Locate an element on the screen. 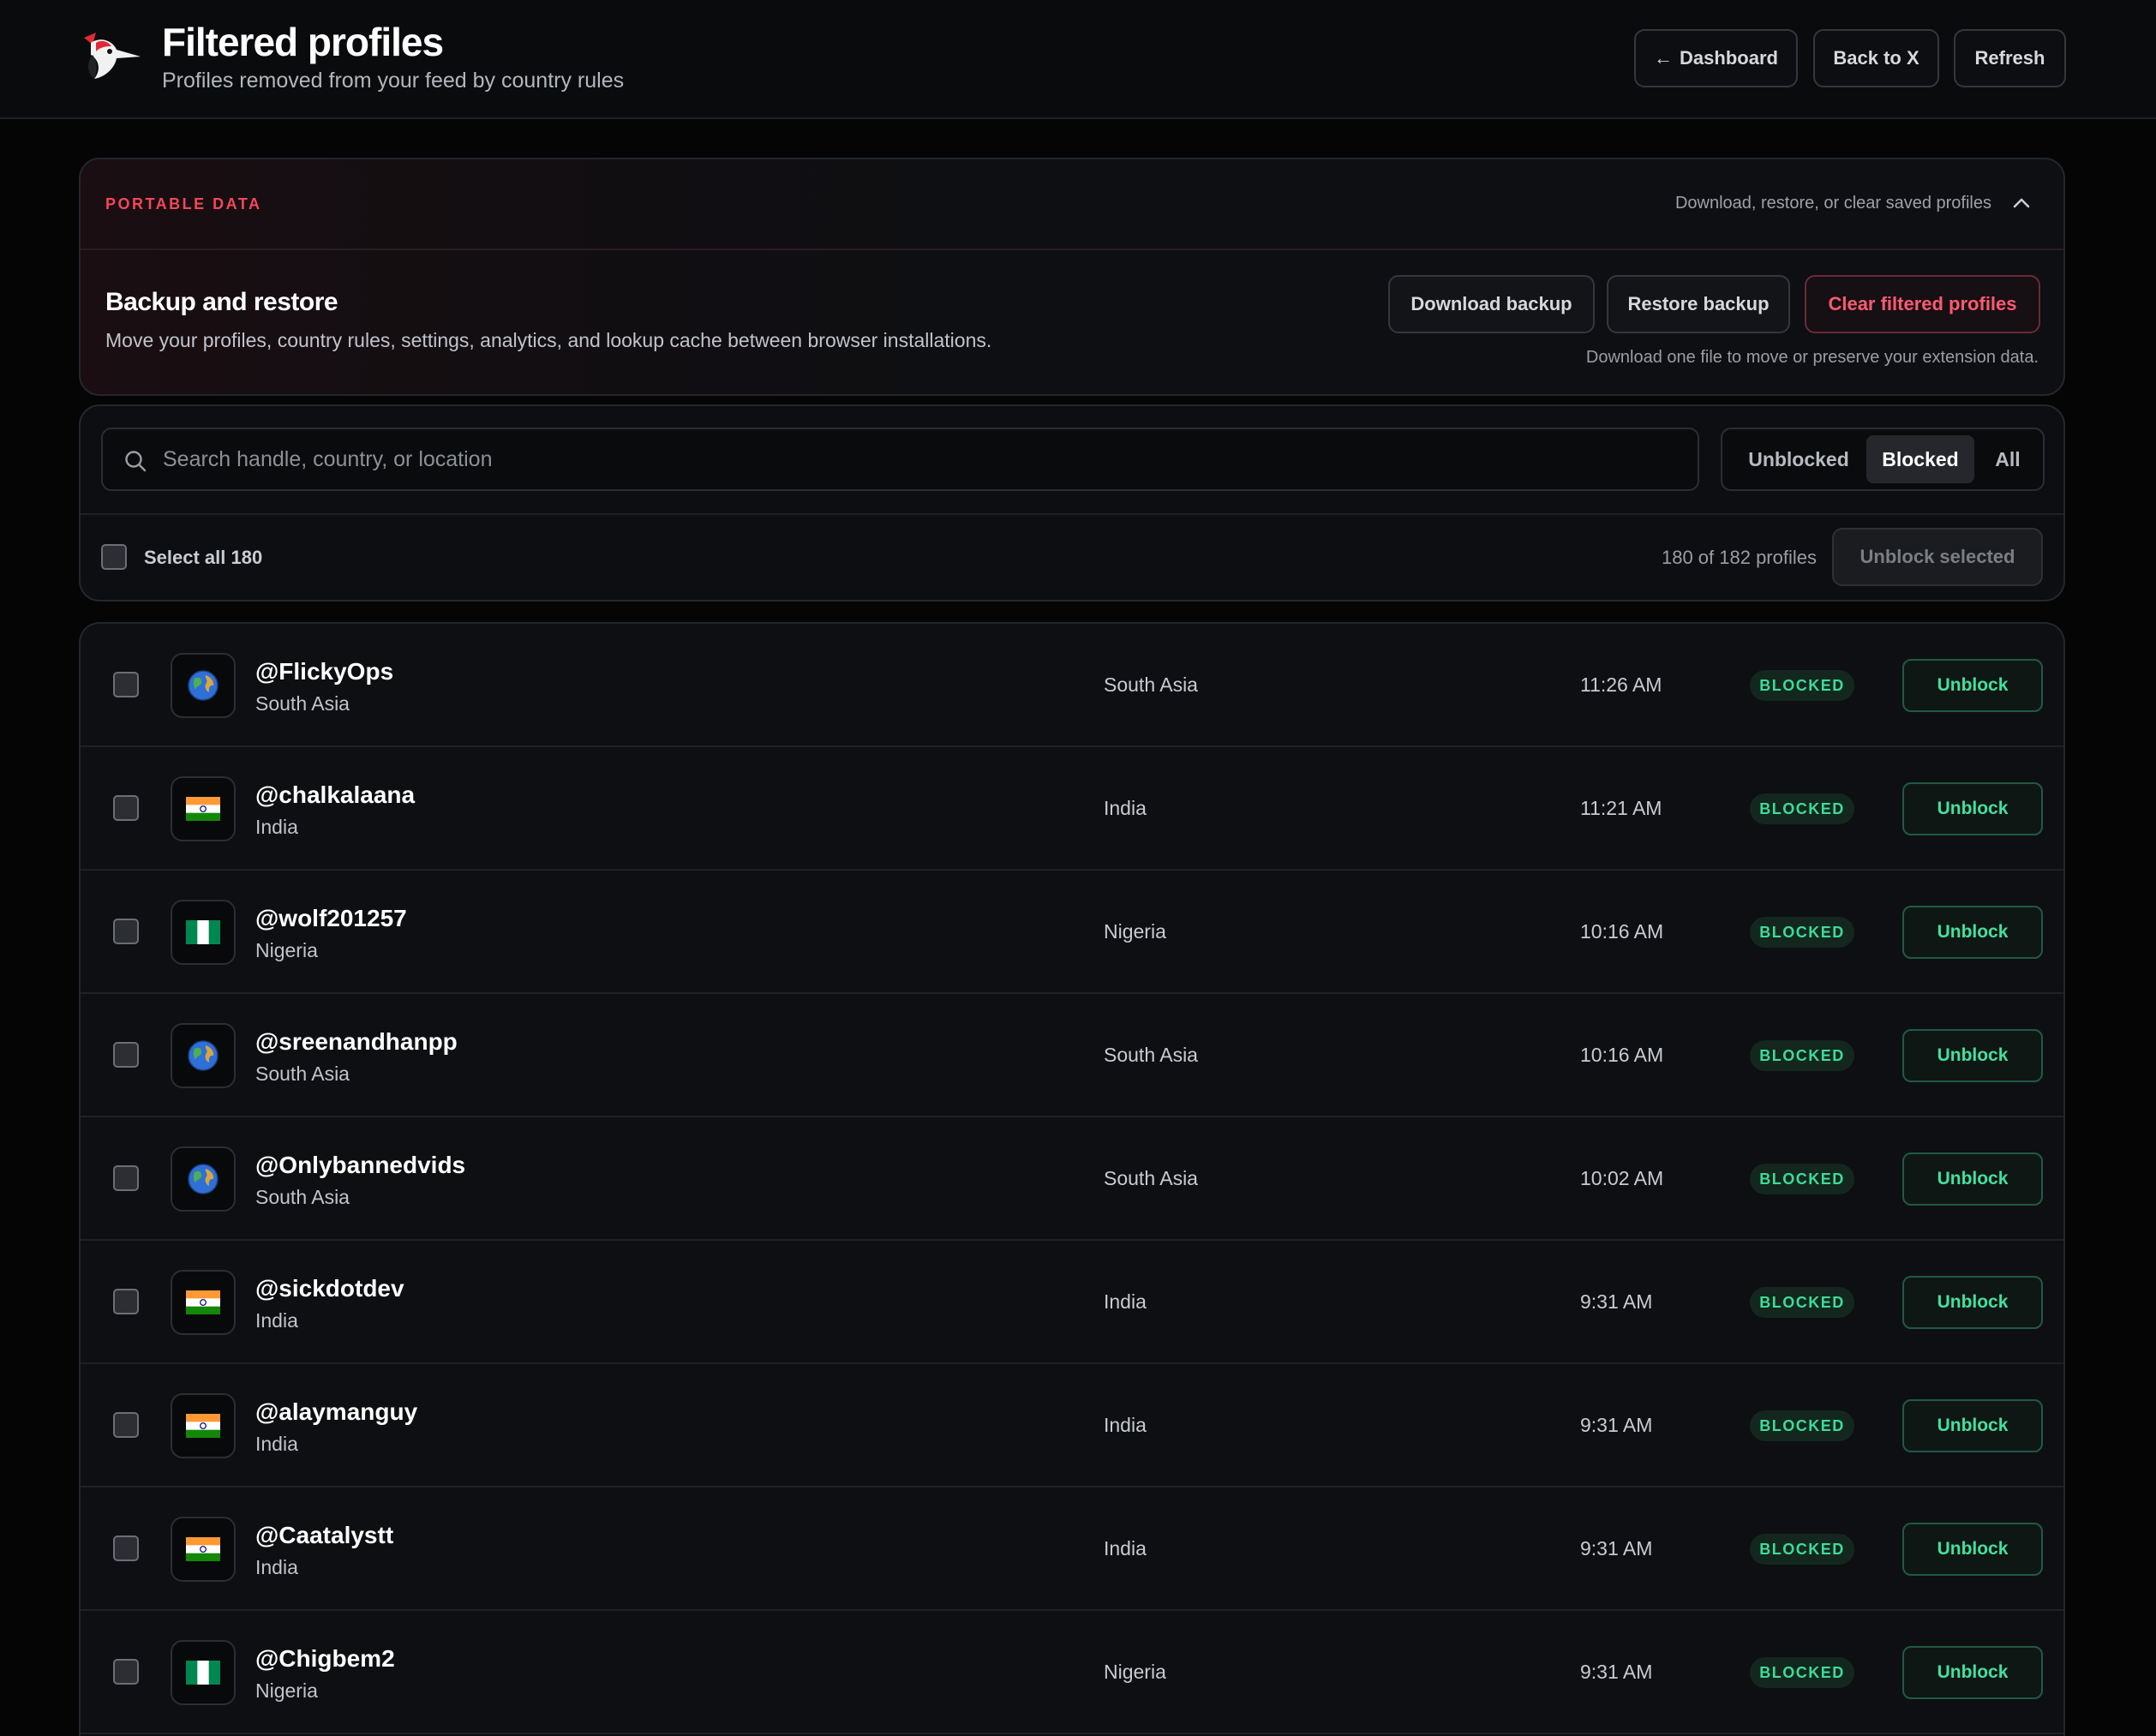 The height and width of the screenshot is (1736, 2156). search-box is located at coordinates (900, 459).